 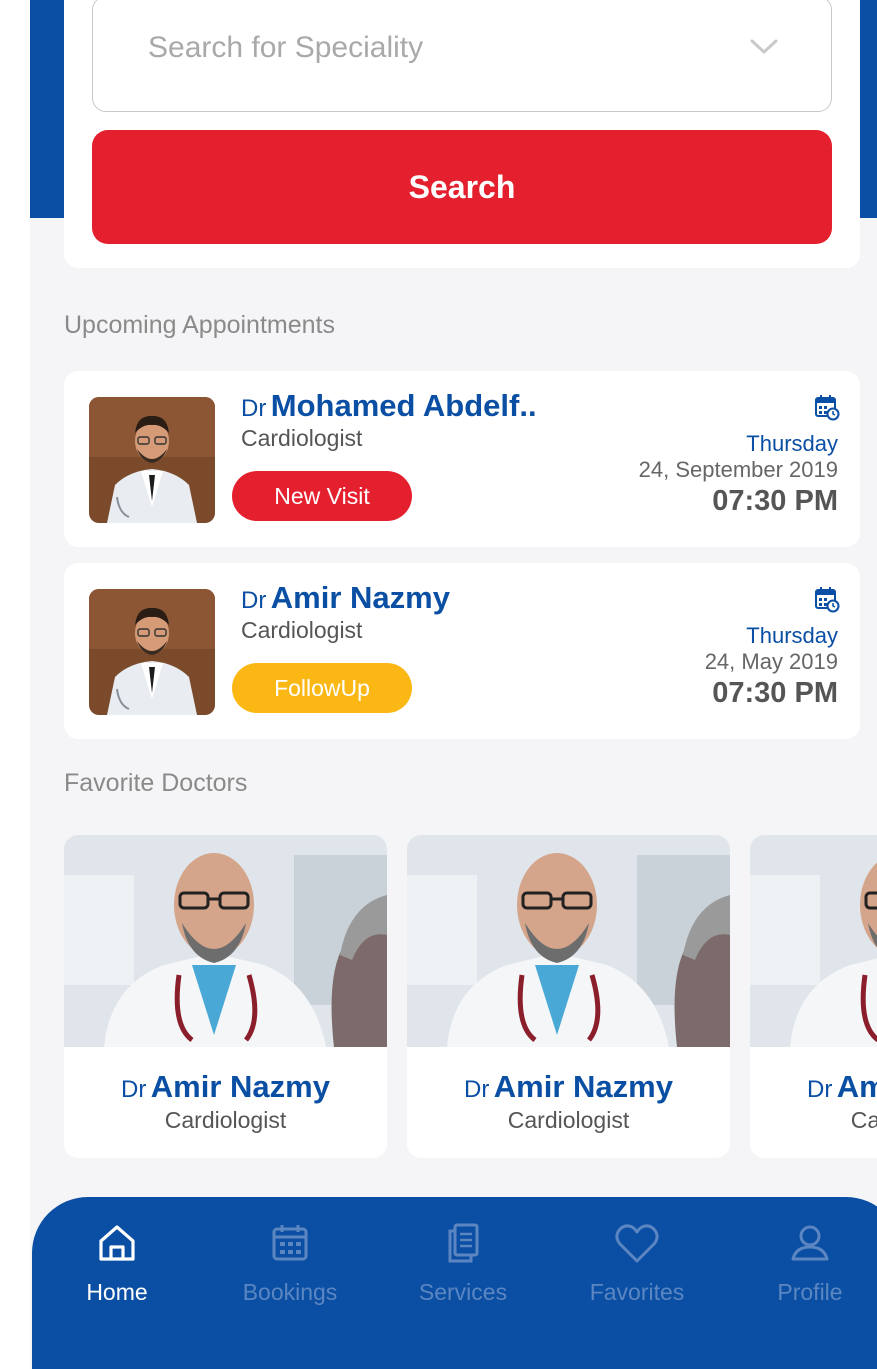 What do you see at coordinates (286, 47) in the screenshot?
I see `speciality-placeholder: Search for Speciality` at bounding box center [286, 47].